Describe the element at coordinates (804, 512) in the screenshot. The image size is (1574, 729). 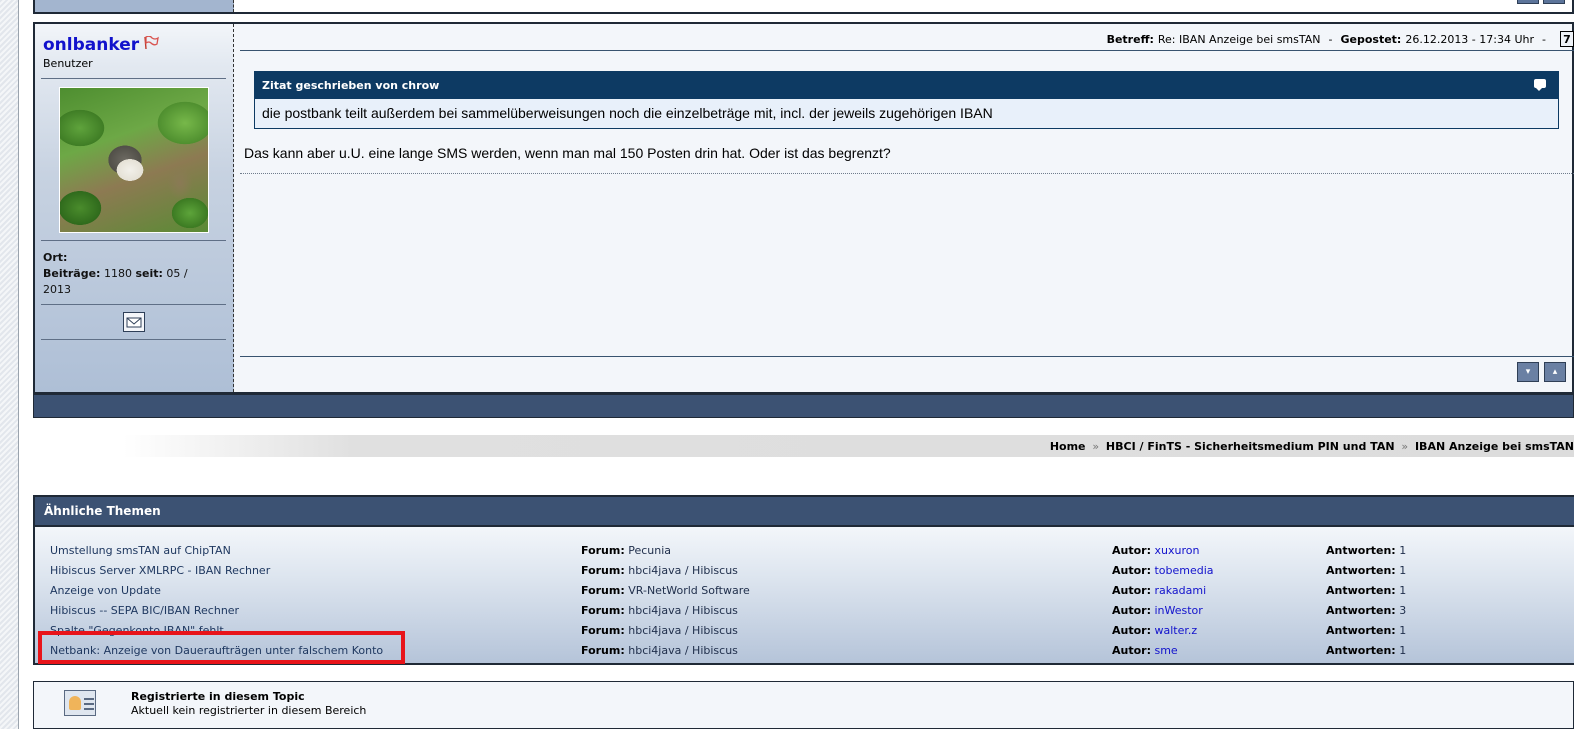
I see `similar-topics-title: Ähnliche Themen` at that location.